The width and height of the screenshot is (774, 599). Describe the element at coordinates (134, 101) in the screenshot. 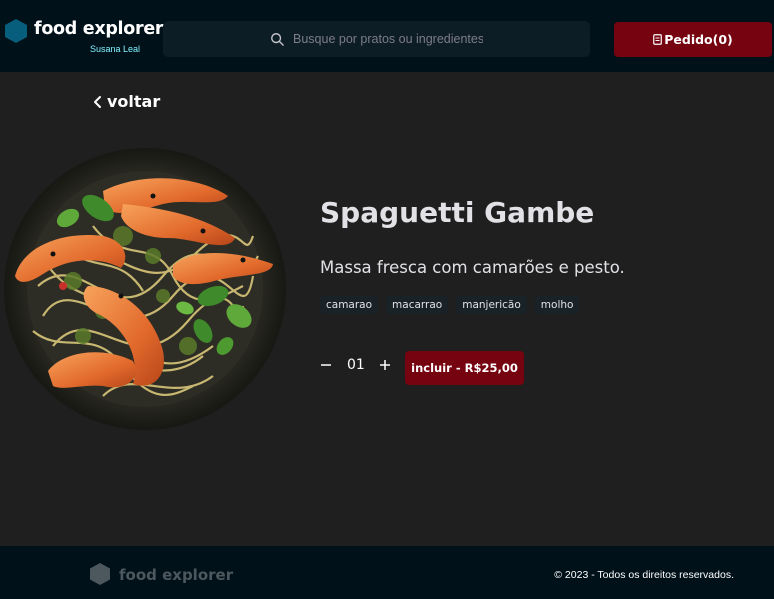

I see `back-link-label: voltar` at that location.